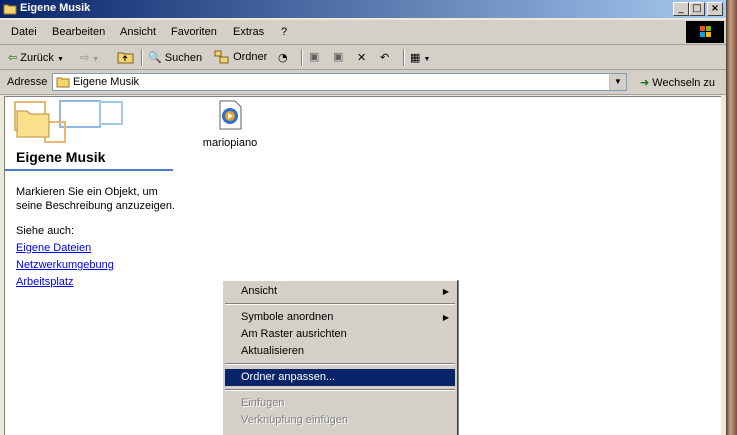 The height and width of the screenshot is (435, 737). I want to click on see-also-label: Siehe auch:, so click(45, 231).